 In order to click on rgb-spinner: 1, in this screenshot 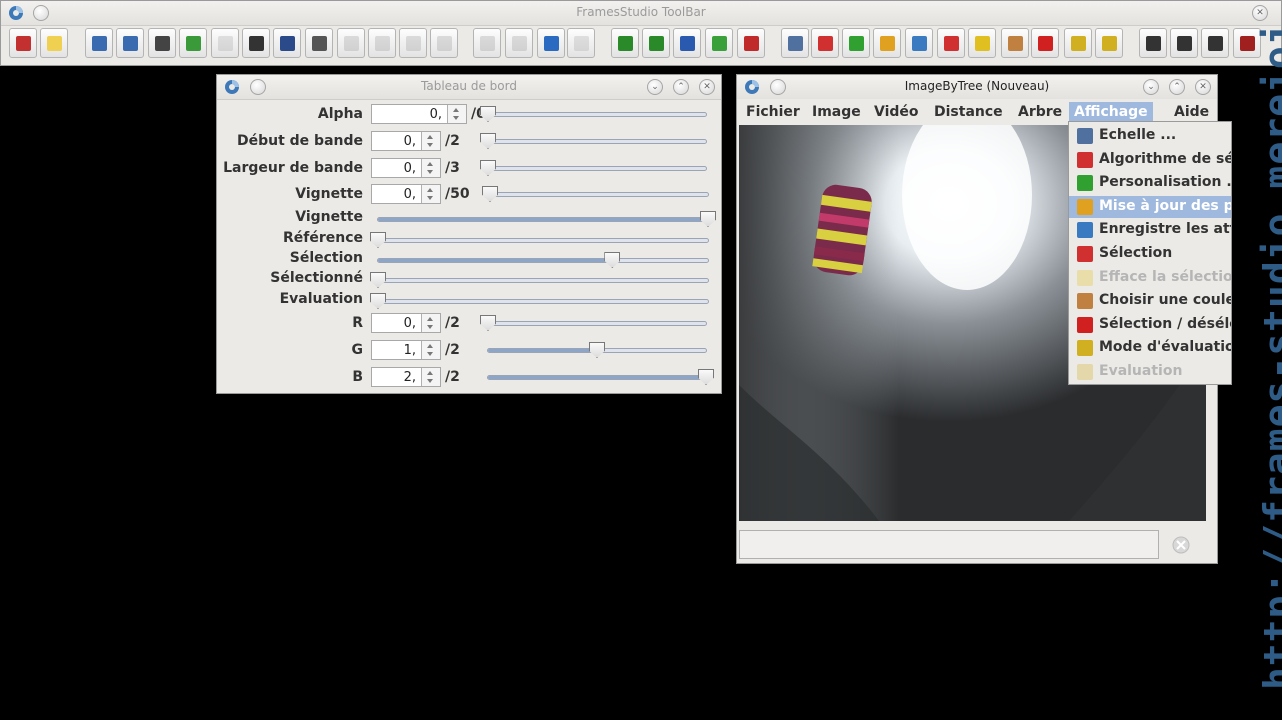, I will do `click(406, 350)`.